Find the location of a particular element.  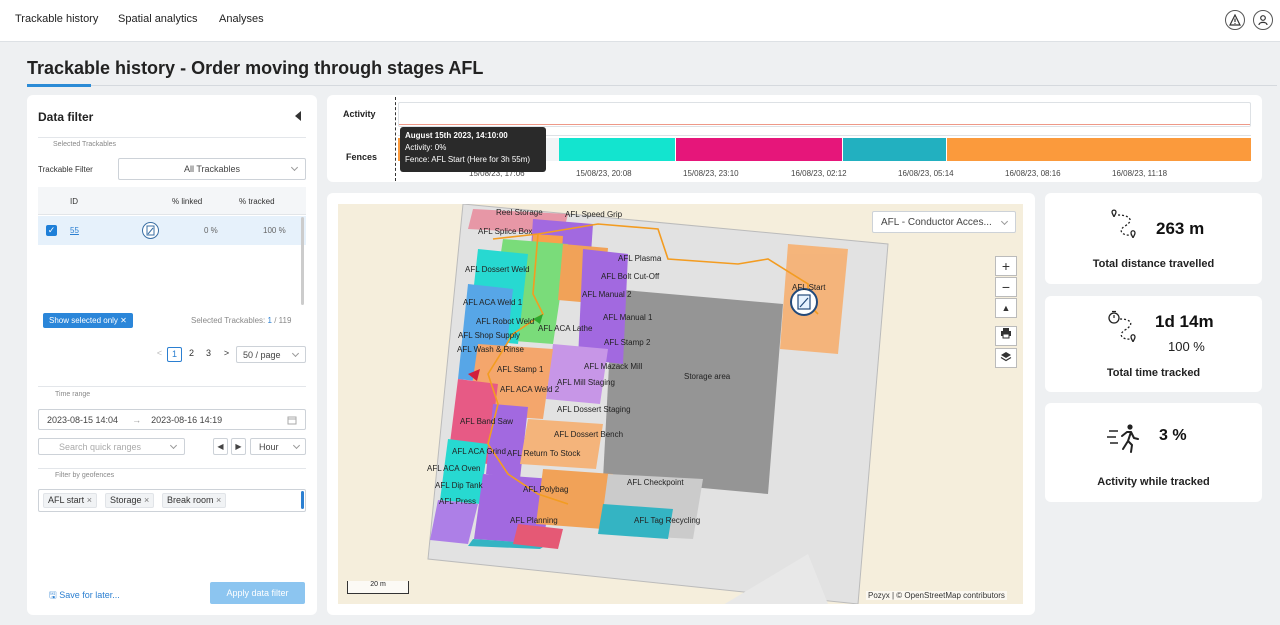

collapse-panel-icon is located at coordinates (298, 116).